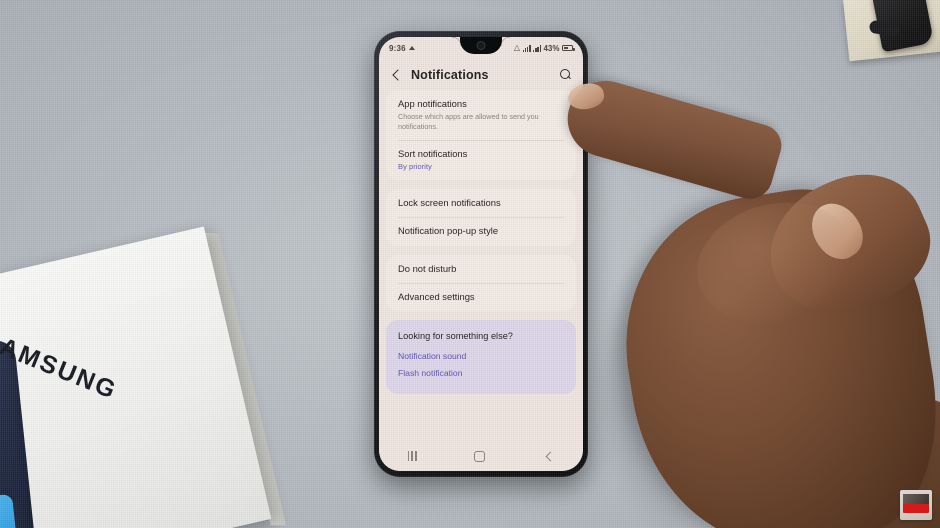 Image resolution: width=940 pixels, height=528 pixels. Describe the element at coordinates (481, 296) in the screenshot. I see `list-item: Advanced settings` at that location.